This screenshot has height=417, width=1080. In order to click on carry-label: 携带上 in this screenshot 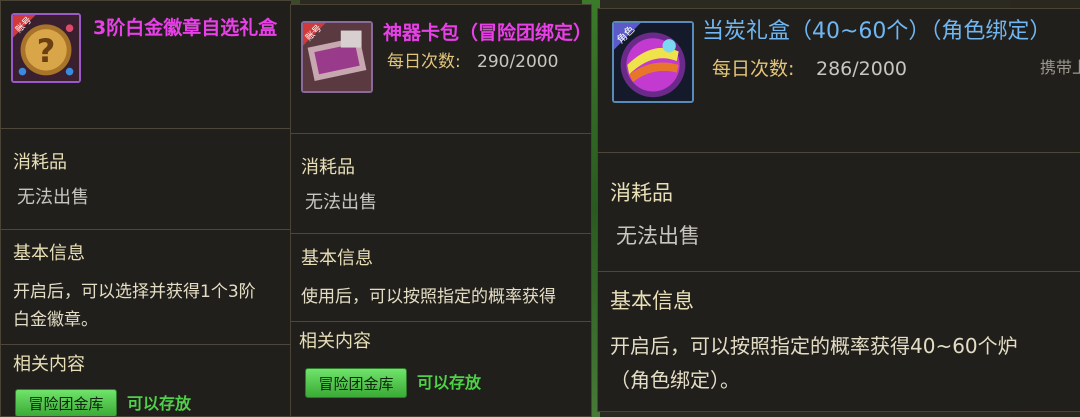, I will do `click(1060, 67)`.